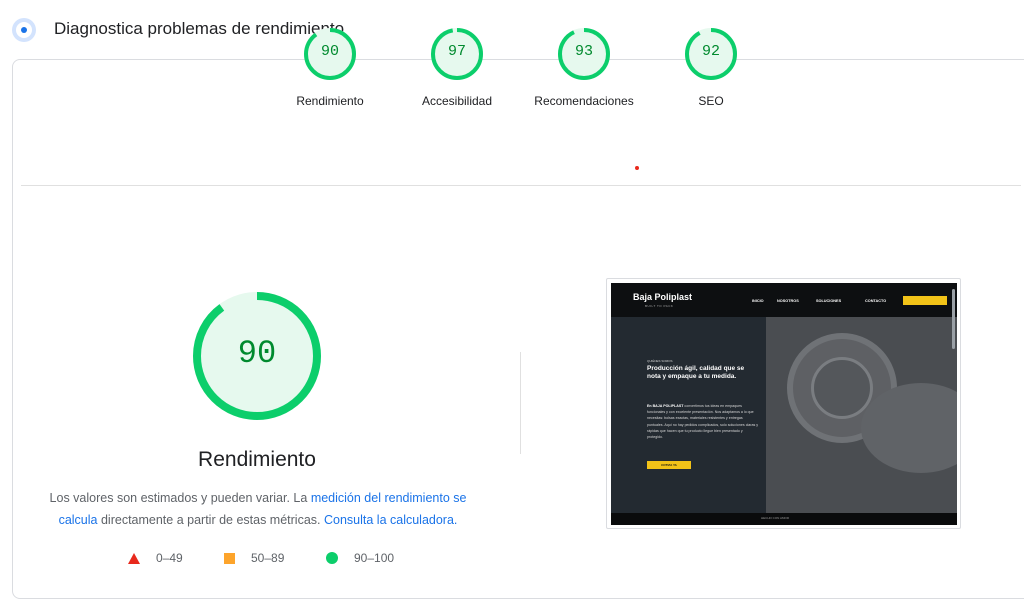 The width and height of the screenshot is (1024, 599). I want to click on square-icon, so click(229, 558).